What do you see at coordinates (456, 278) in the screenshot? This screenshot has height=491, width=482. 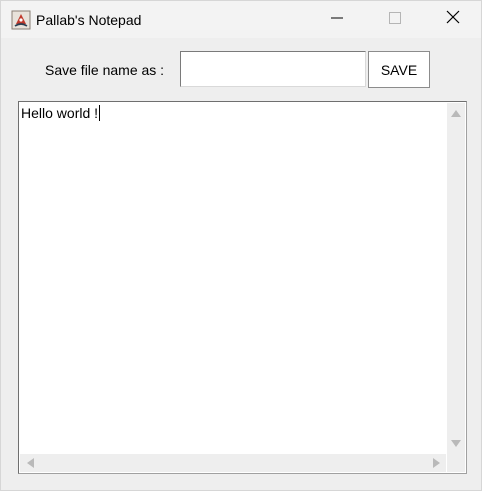 I see `vertical-scrollbar` at bounding box center [456, 278].